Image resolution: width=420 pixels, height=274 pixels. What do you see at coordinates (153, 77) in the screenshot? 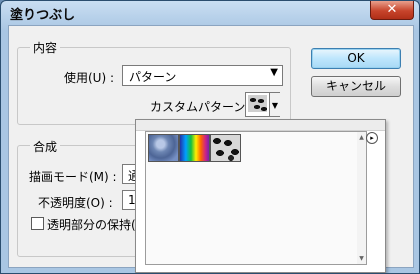
I see `use-select-value: パターン` at bounding box center [153, 77].